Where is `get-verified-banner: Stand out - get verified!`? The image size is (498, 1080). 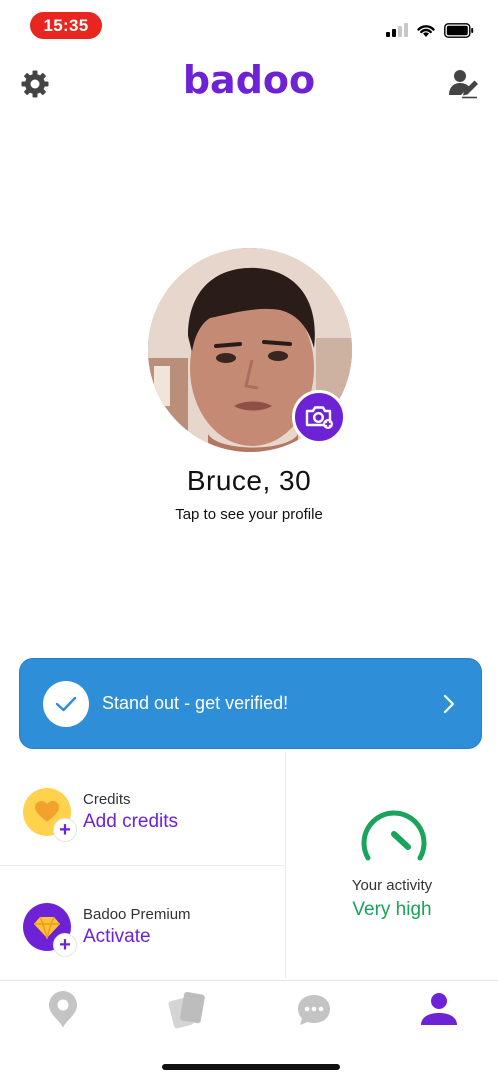 get-verified-banner: Stand out - get verified! is located at coordinates (250, 703).